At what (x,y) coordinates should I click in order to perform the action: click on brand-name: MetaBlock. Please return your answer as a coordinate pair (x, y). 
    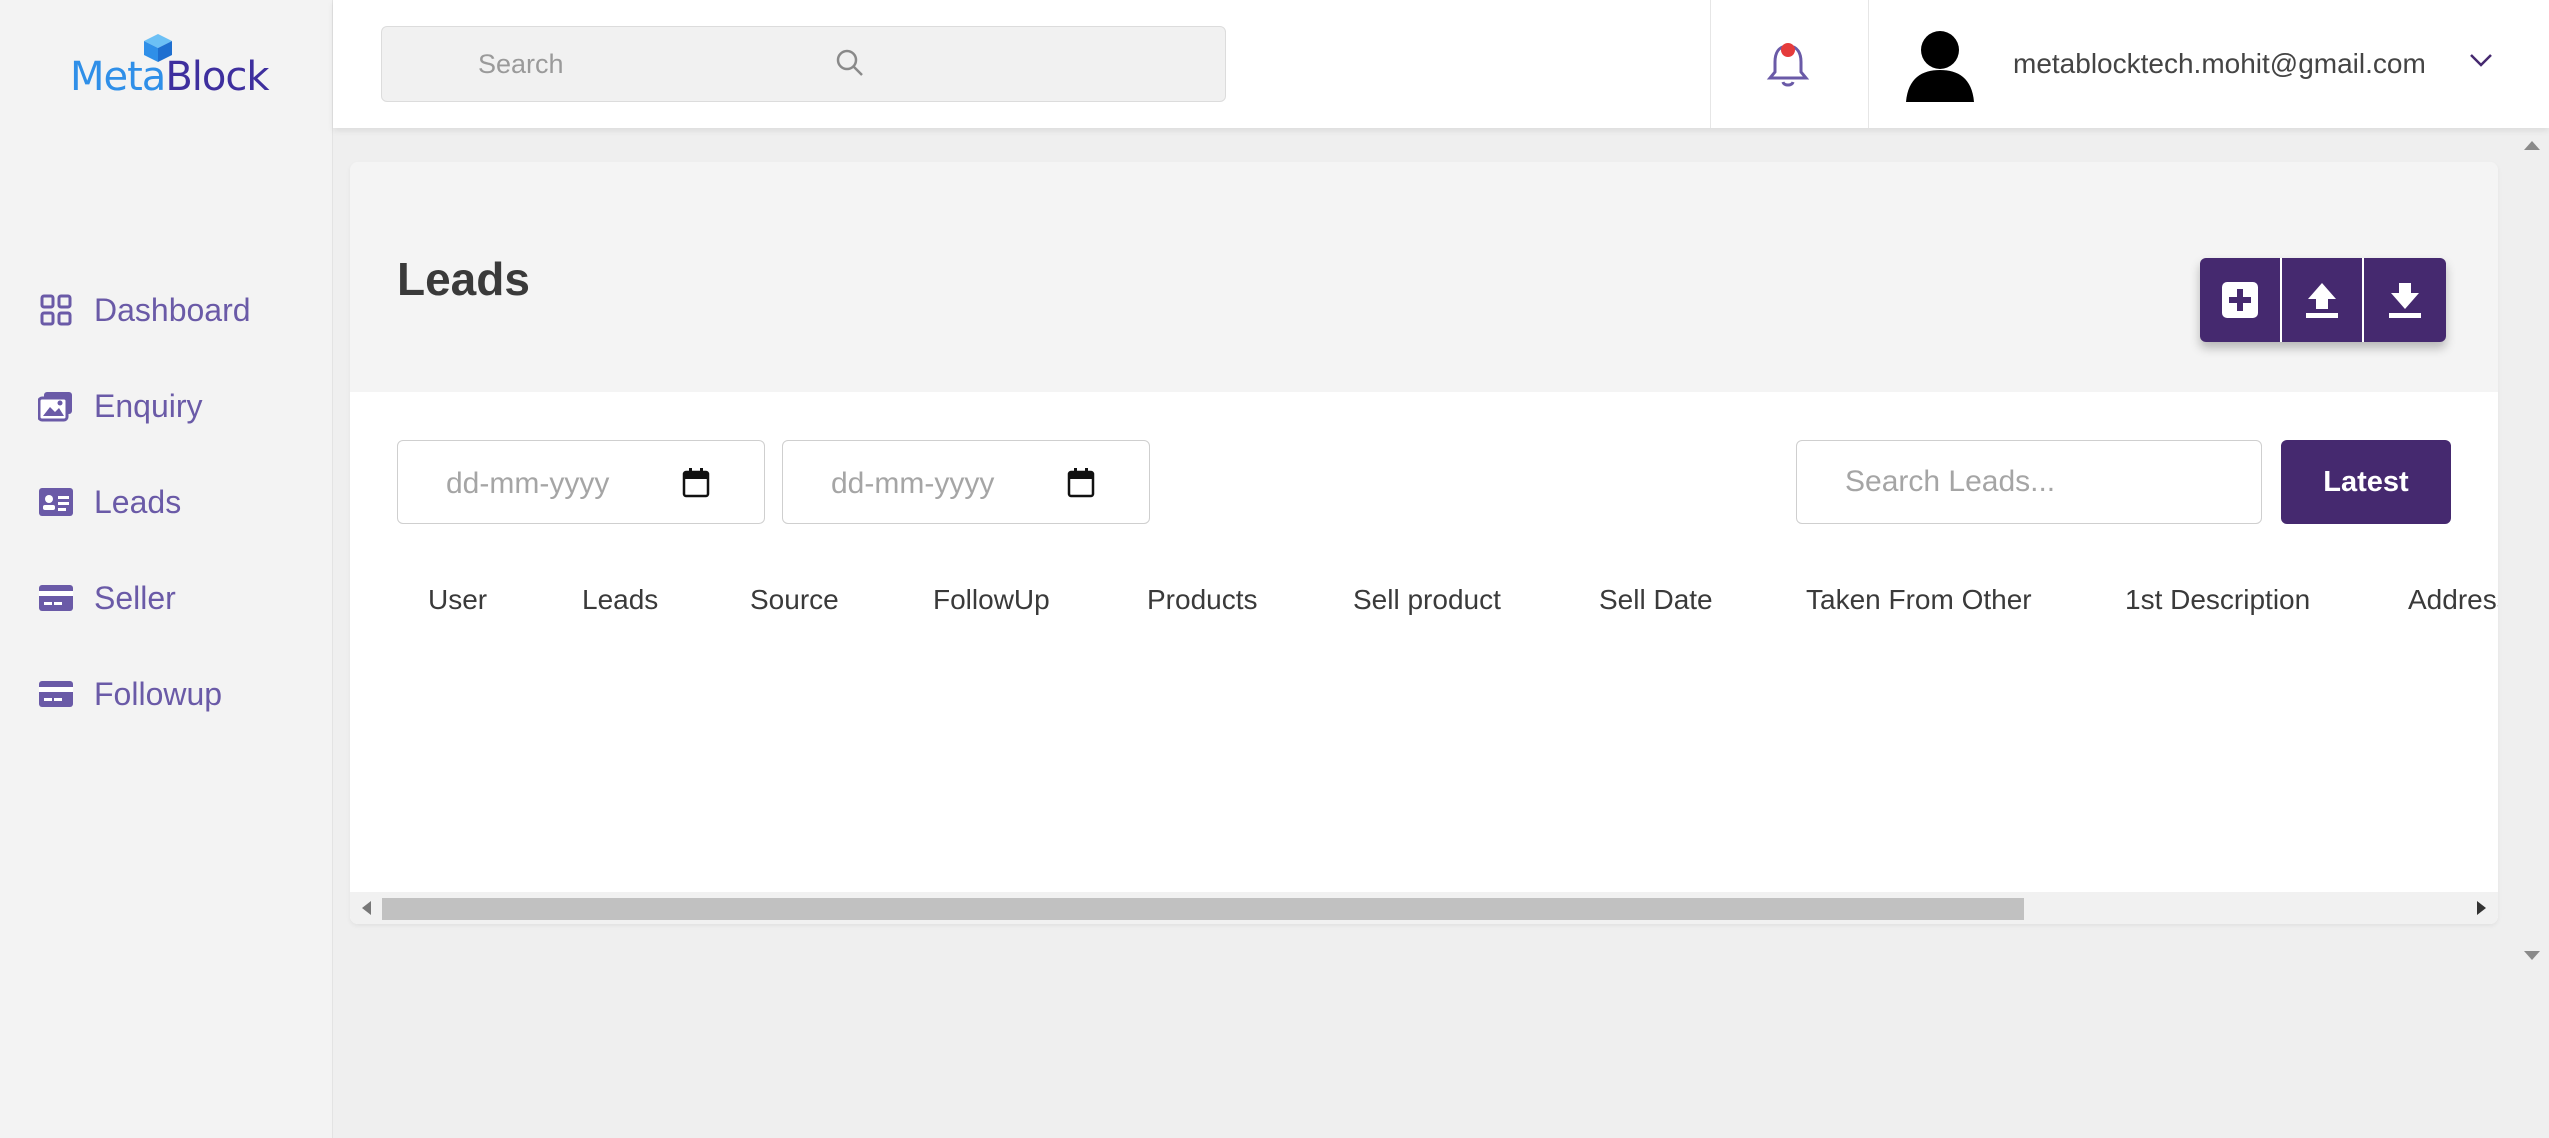
    Looking at the image, I should click on (170, 77).